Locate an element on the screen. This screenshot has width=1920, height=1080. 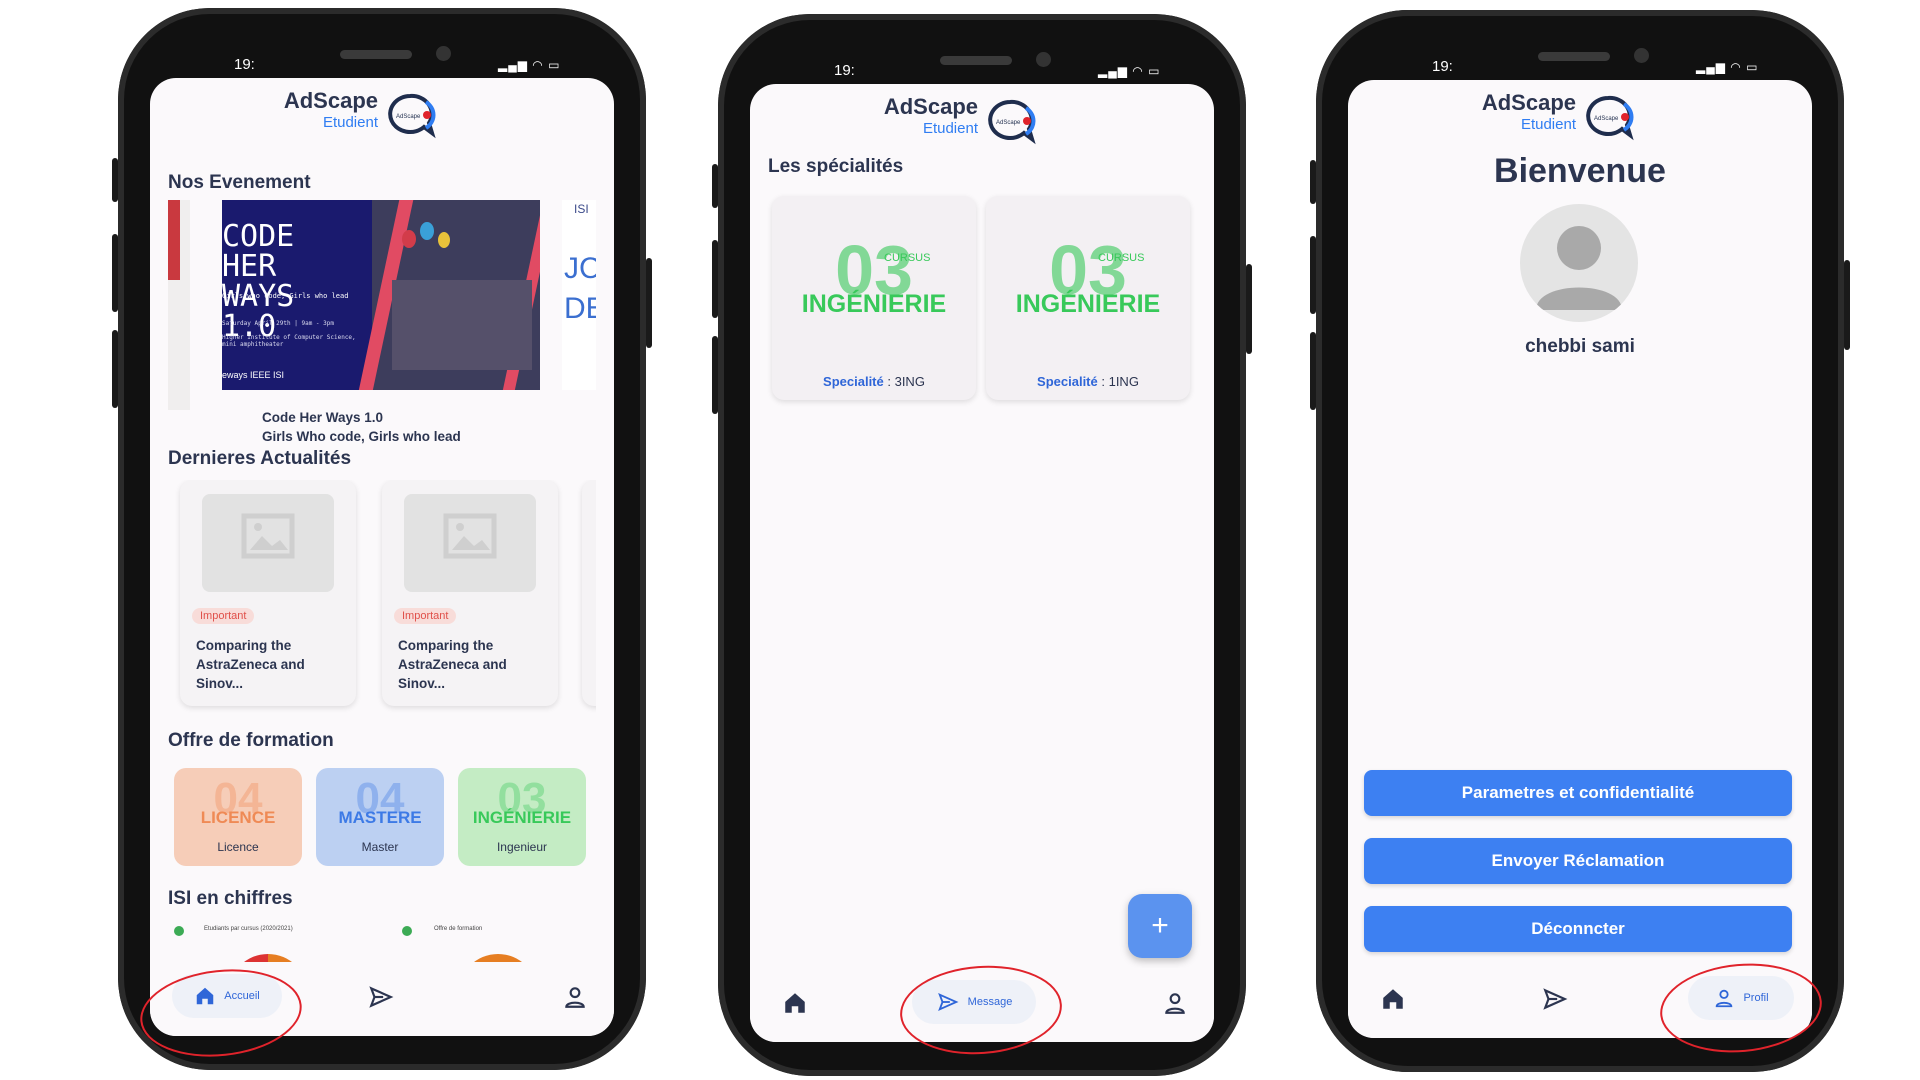
settings-privacy-button: Parametres et confidentialité is located at coordinates (1578, 793).